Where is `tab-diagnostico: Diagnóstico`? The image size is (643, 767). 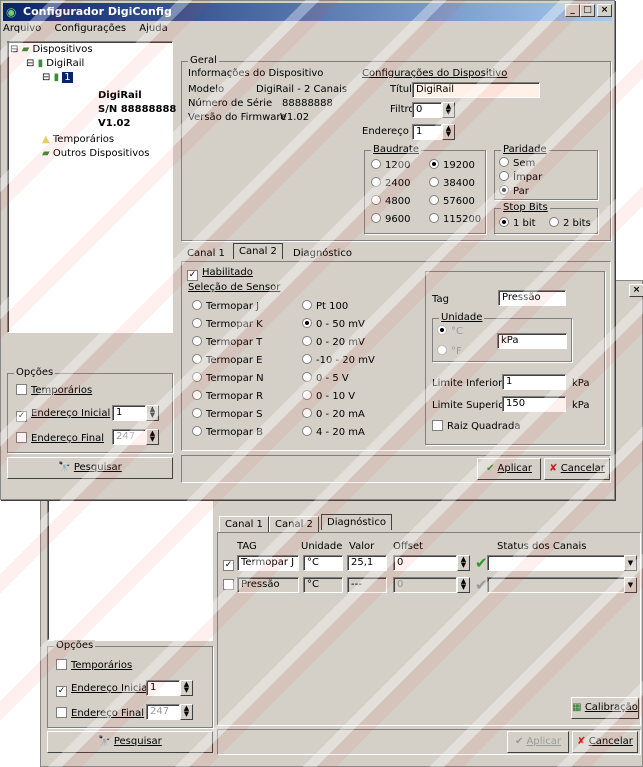
tab-diagnostico: Diagnóstico is located at coordinates (356, 522).